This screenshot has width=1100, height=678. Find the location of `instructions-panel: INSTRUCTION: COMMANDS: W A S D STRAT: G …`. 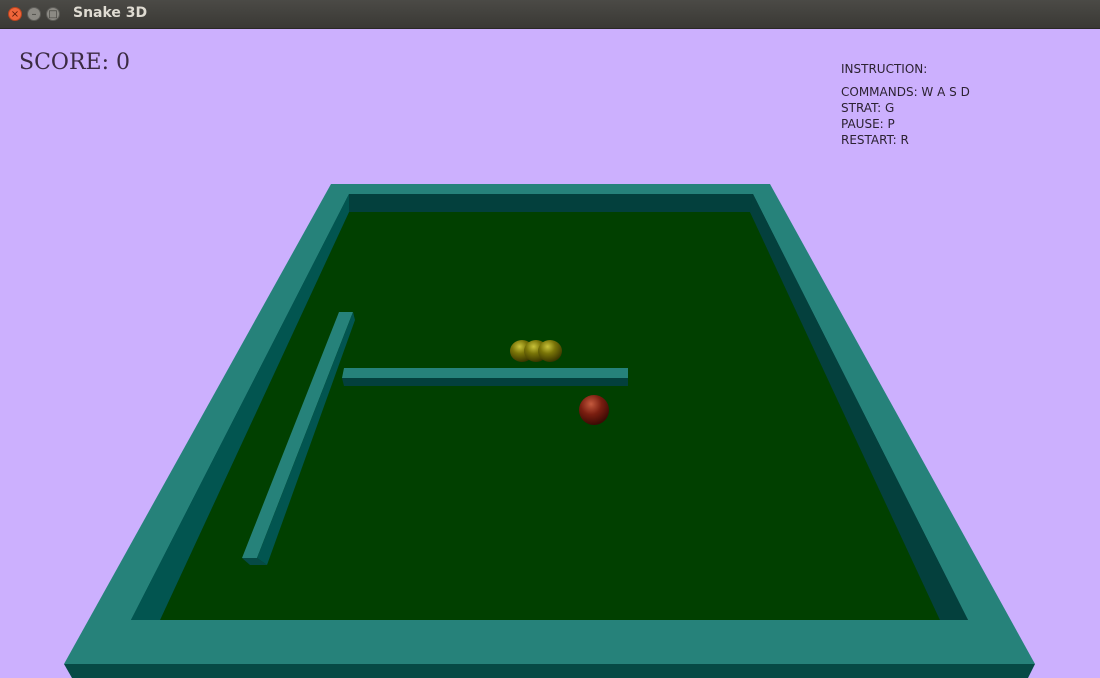

instructions-panel: INSTRUCTION: COMMANDS: W A S D STRAT: G … is located at coordinates (905, 104).